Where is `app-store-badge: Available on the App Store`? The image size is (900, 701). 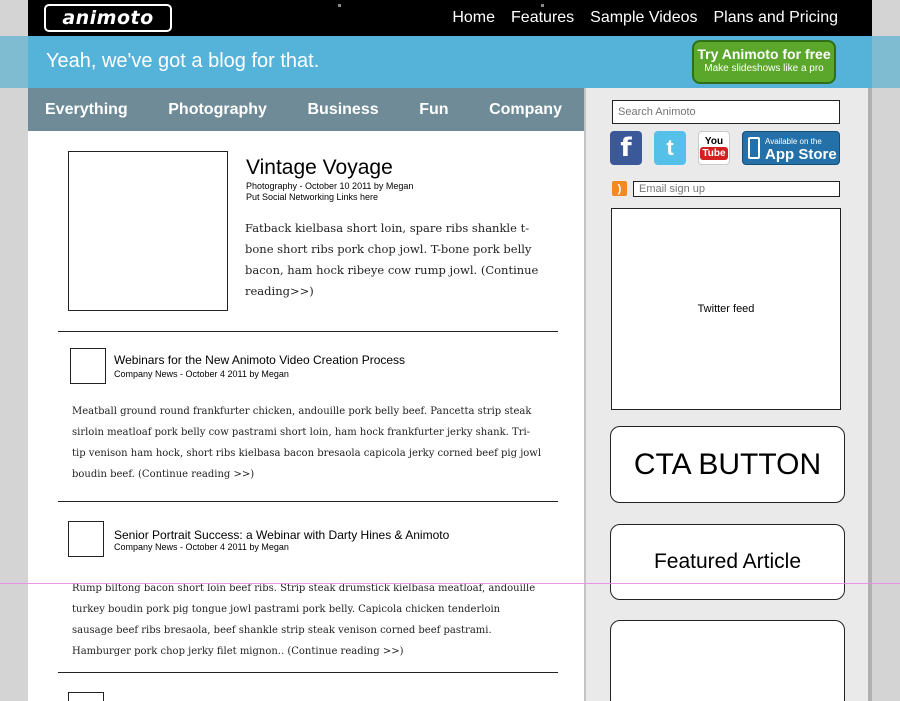
app-store-badge: Available on the App Store is located at coordinates (791, 148).